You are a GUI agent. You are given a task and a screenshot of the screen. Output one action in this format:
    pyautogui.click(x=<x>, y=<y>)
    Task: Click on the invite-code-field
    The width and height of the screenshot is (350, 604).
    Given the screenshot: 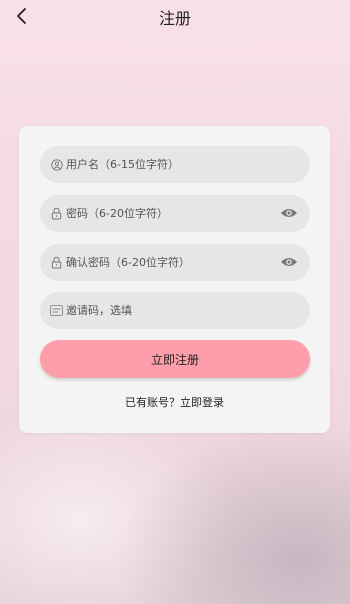 What is the action you would take?
    pyautogui.click(x=175, y=310)
    